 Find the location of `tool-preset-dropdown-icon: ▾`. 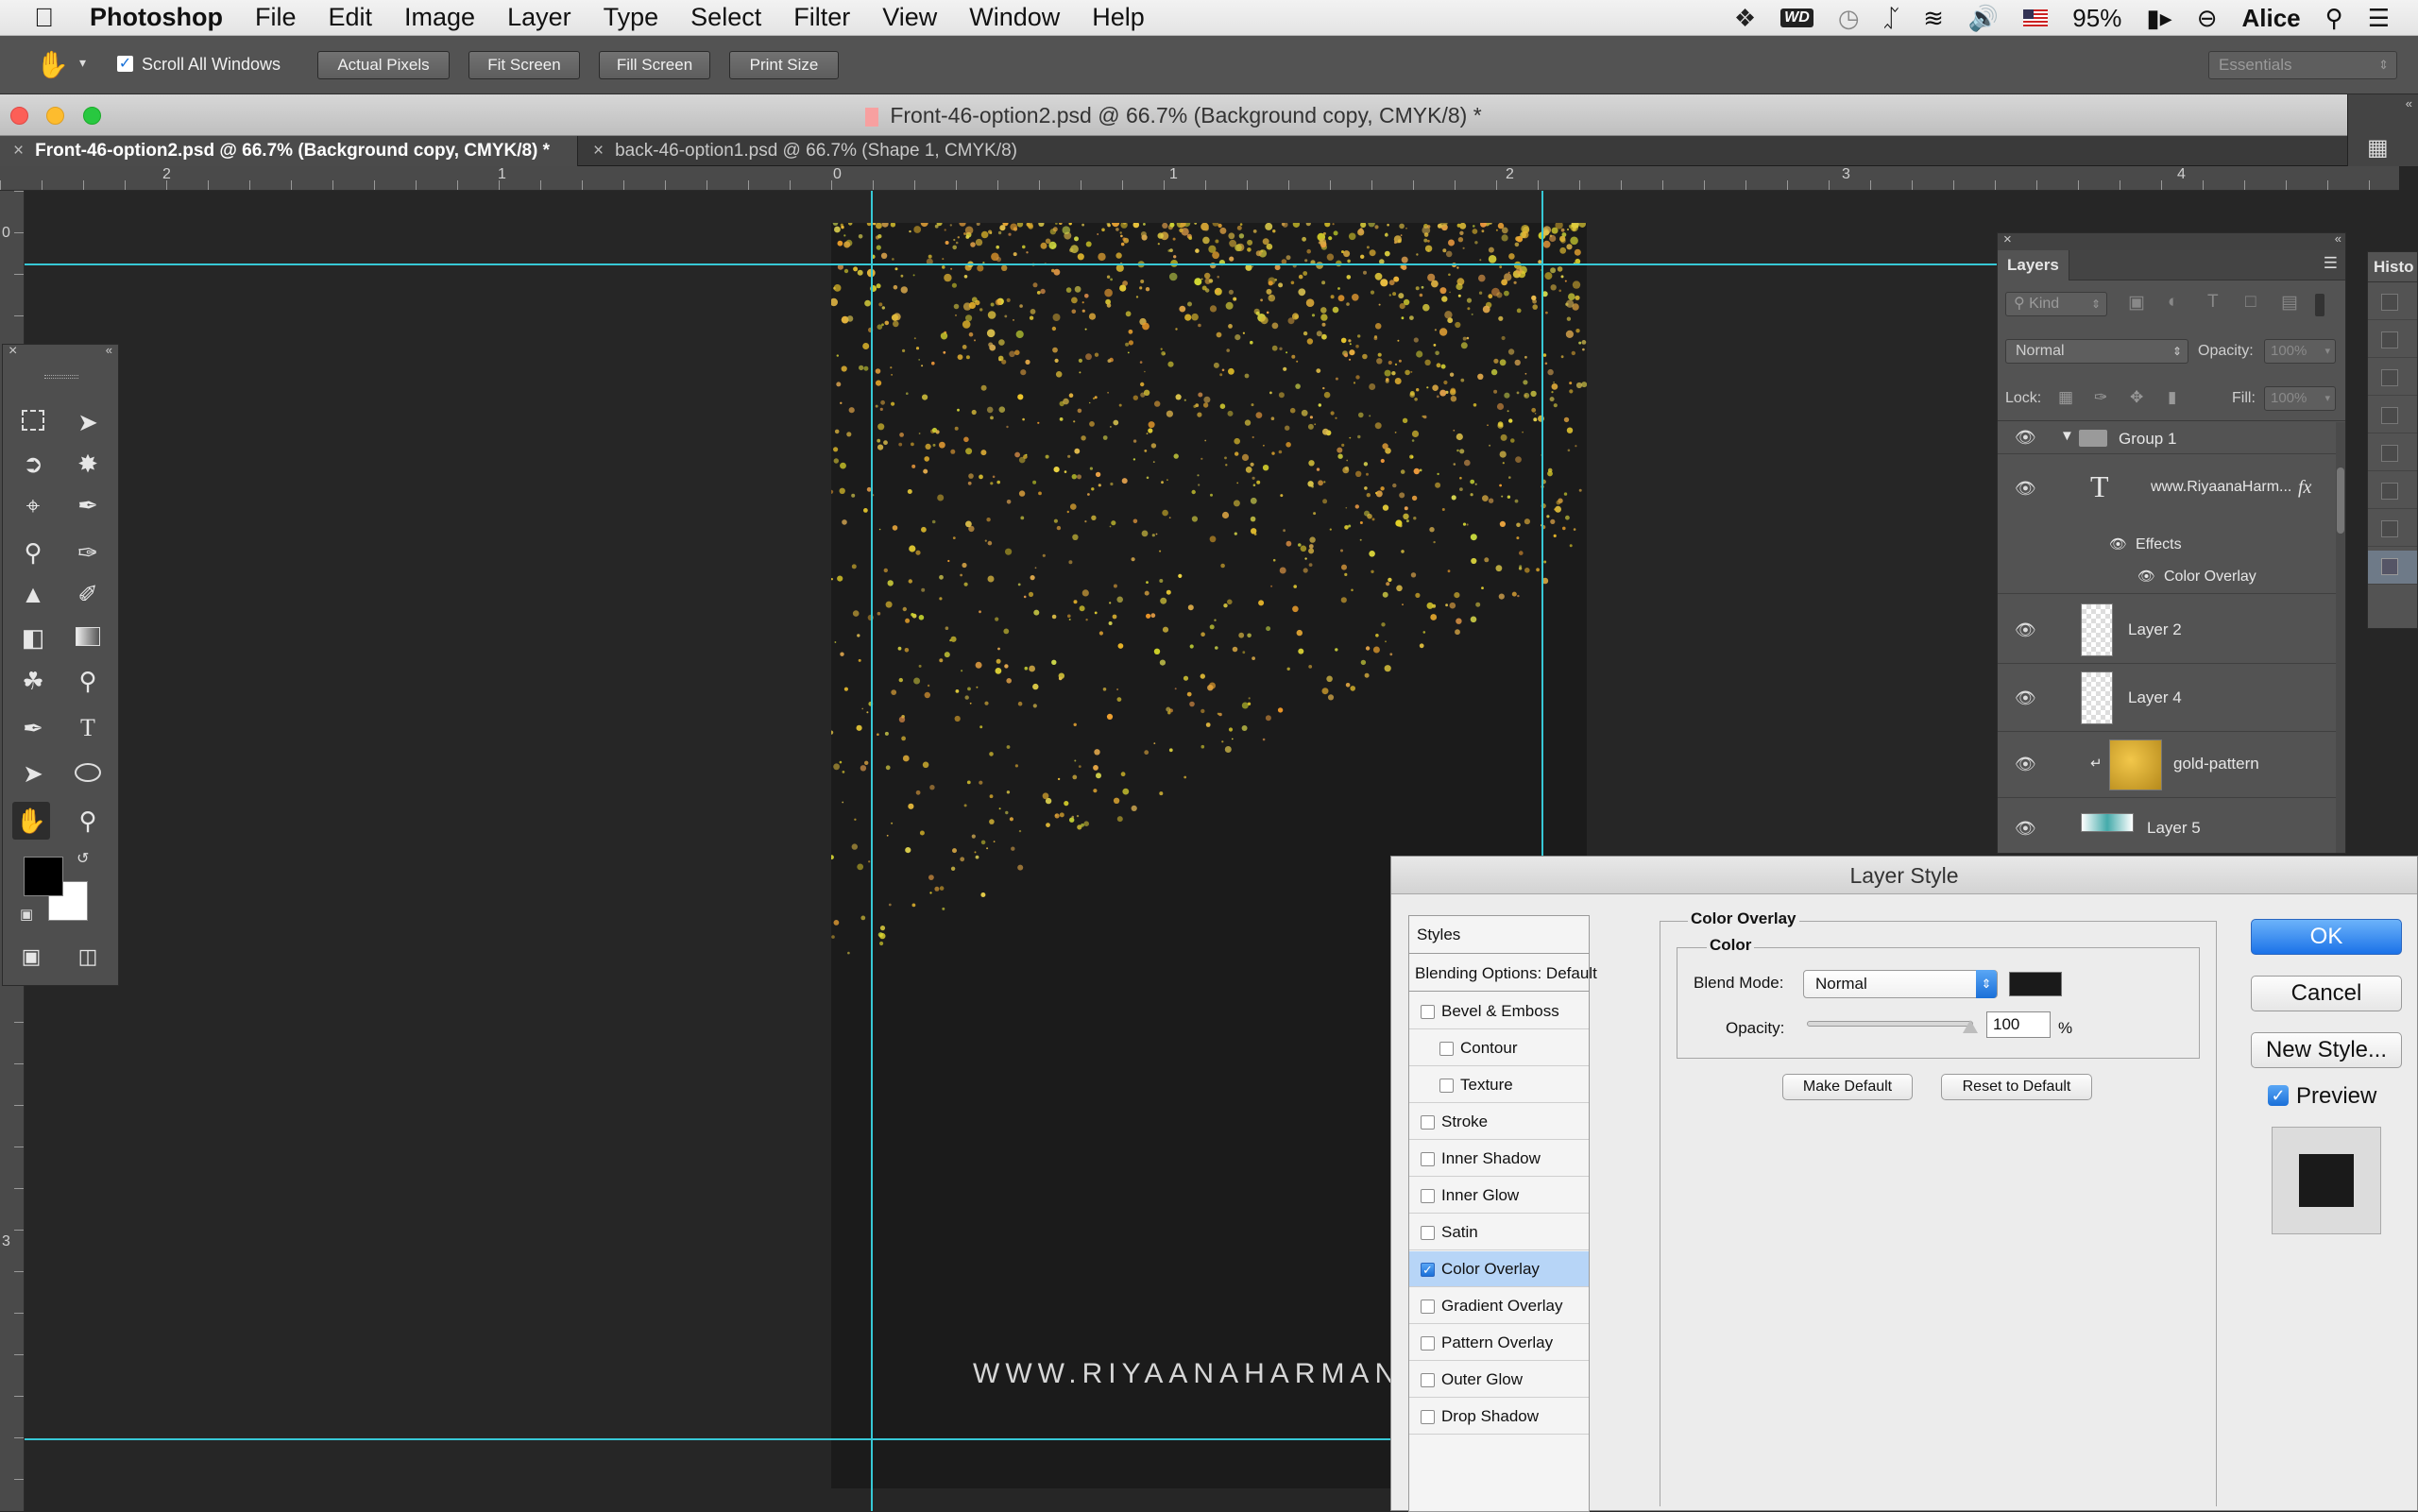

tool-preset-dropdown-icon: ▾ is located at coordinates (82, 63).